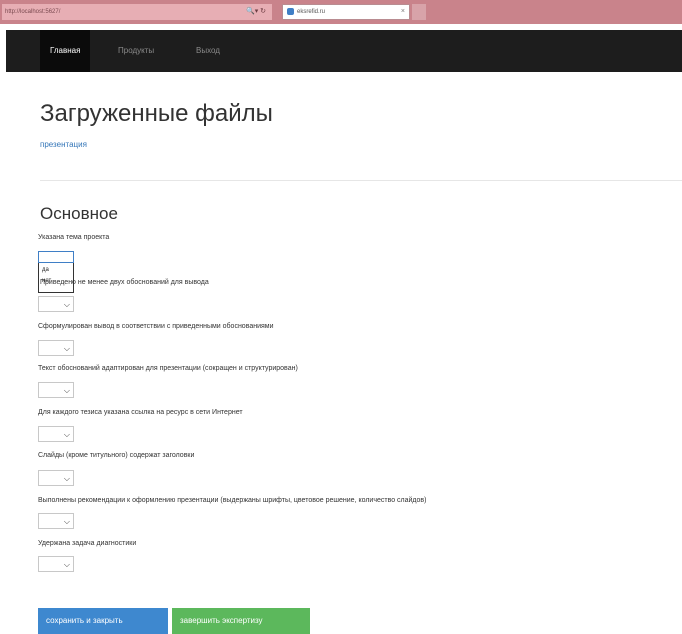 This screenshot has width=682, height=634. I want to click on criterion-select-5: ⌵, so click(56, 434).